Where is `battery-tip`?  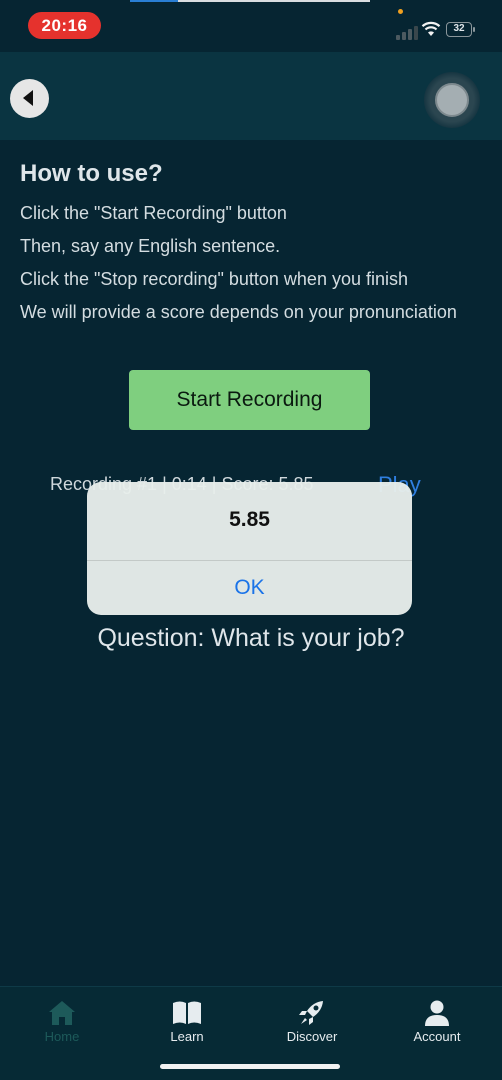
battery-tip is located at coordinates (474, 29).